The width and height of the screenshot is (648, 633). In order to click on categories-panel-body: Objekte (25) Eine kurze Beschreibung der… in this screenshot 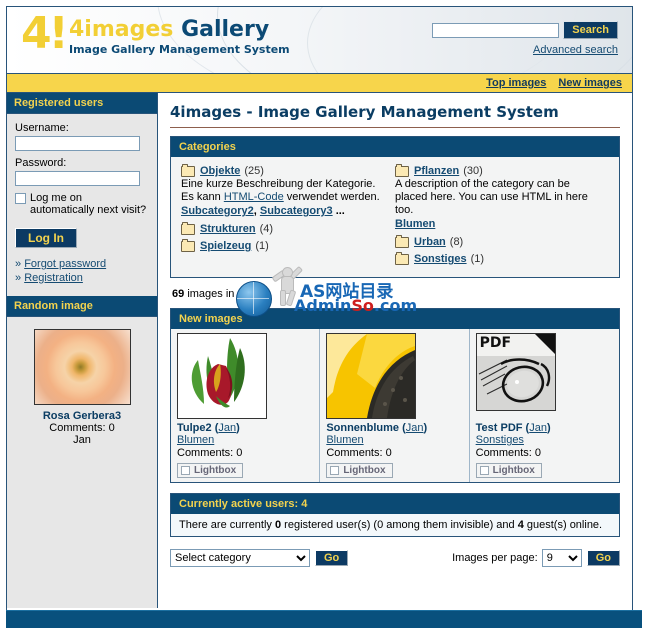, I will do `click(395, 217)`.